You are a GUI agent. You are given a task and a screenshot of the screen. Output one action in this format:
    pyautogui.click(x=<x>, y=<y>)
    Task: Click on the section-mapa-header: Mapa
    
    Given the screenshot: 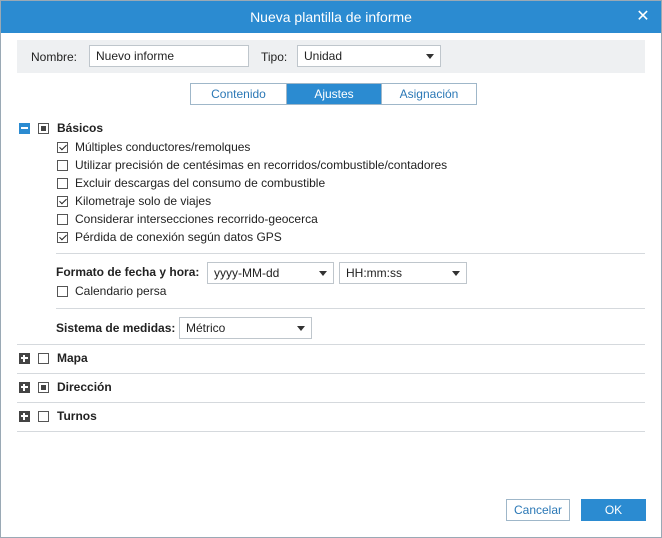 What is the action you would take?
    pyautogui.click(x=169, y=359)
    